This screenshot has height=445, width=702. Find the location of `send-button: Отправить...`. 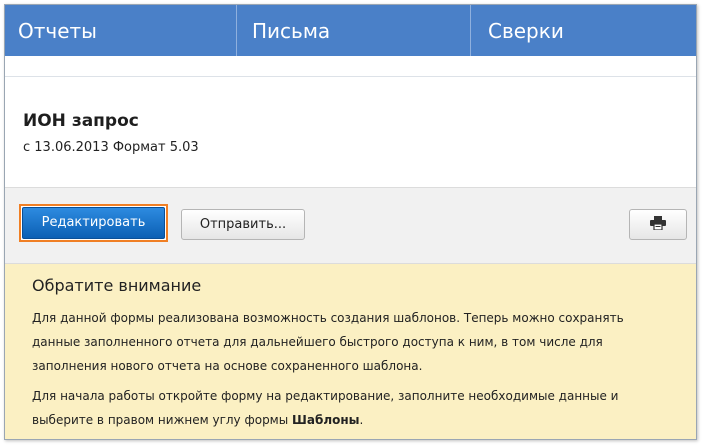

send-button: Отправить... is located at coordinates (243, 224).